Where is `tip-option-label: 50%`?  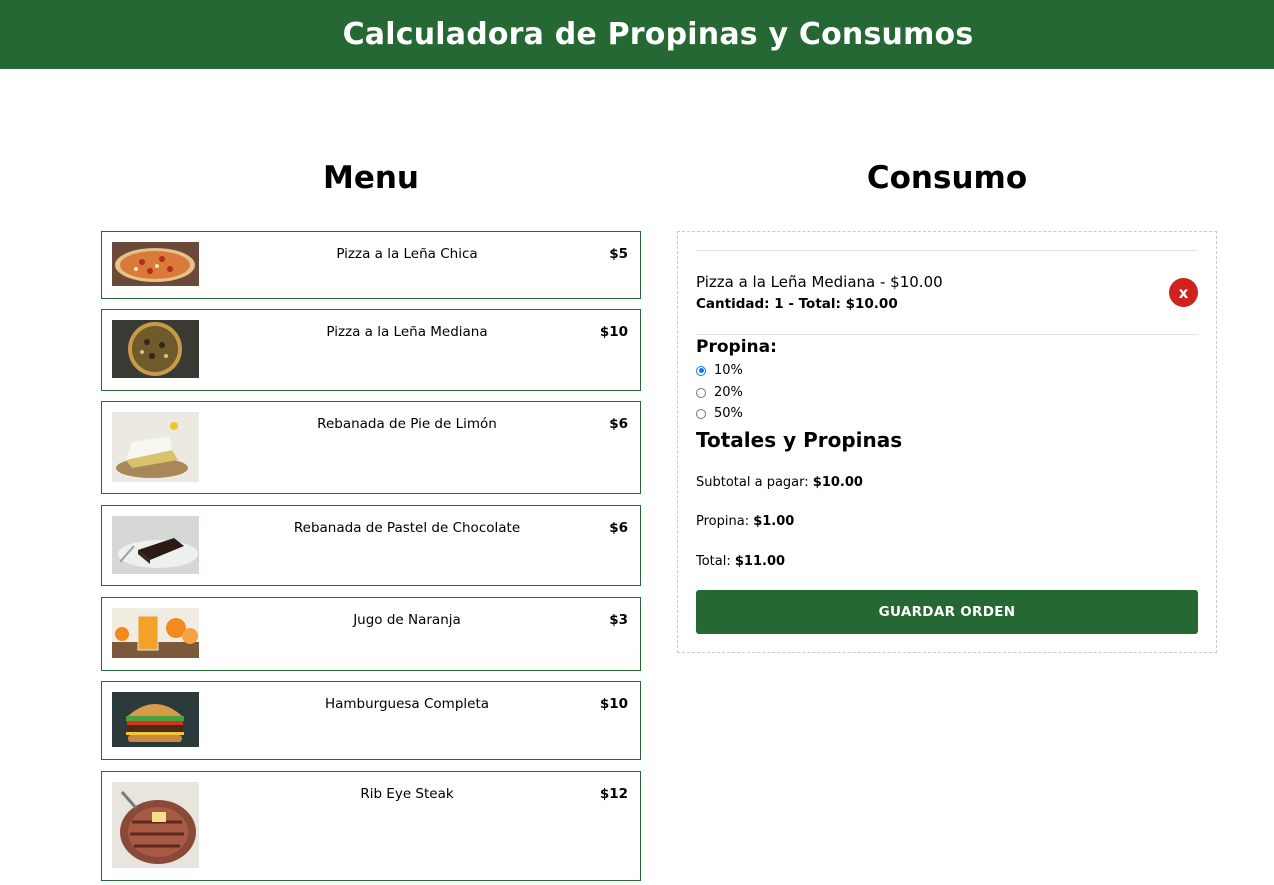 tip-option-label: 50% is located at coordinates (728, 413).